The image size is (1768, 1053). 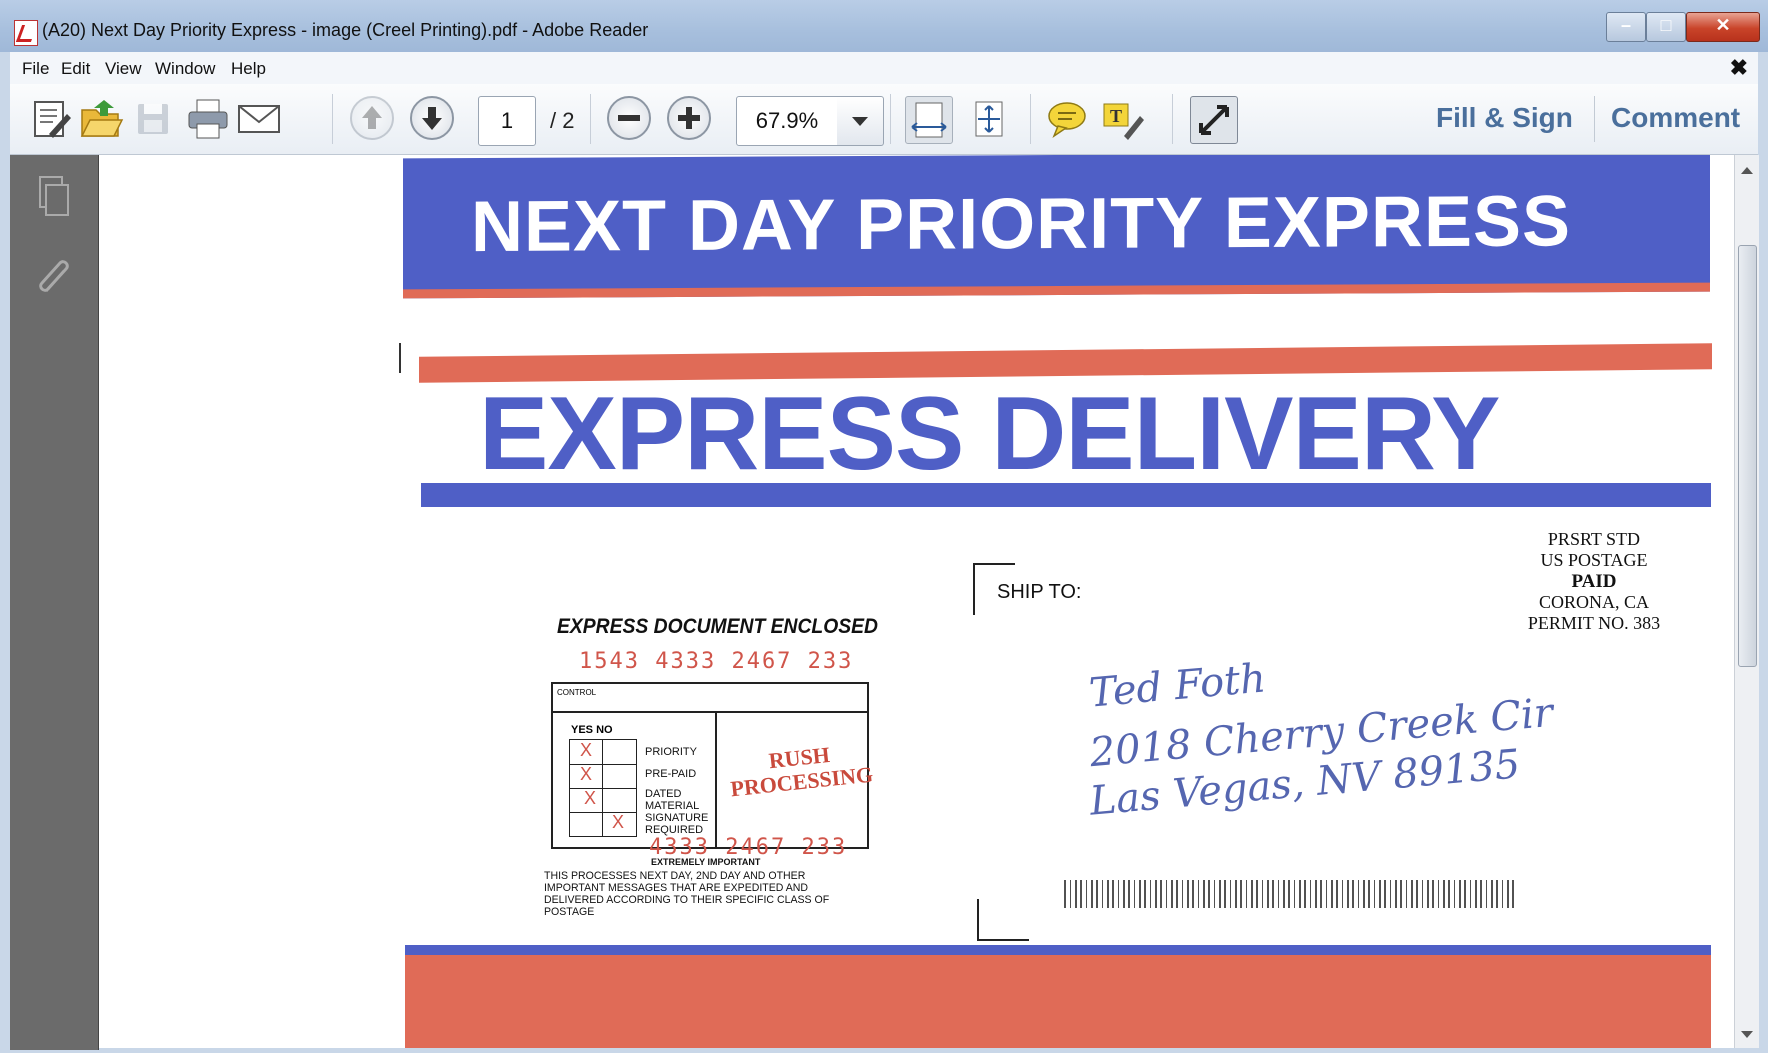 What do you see at coordinates (101, 119) in the screenshot?
I see `open-icon` at bounding box center [101, 119].